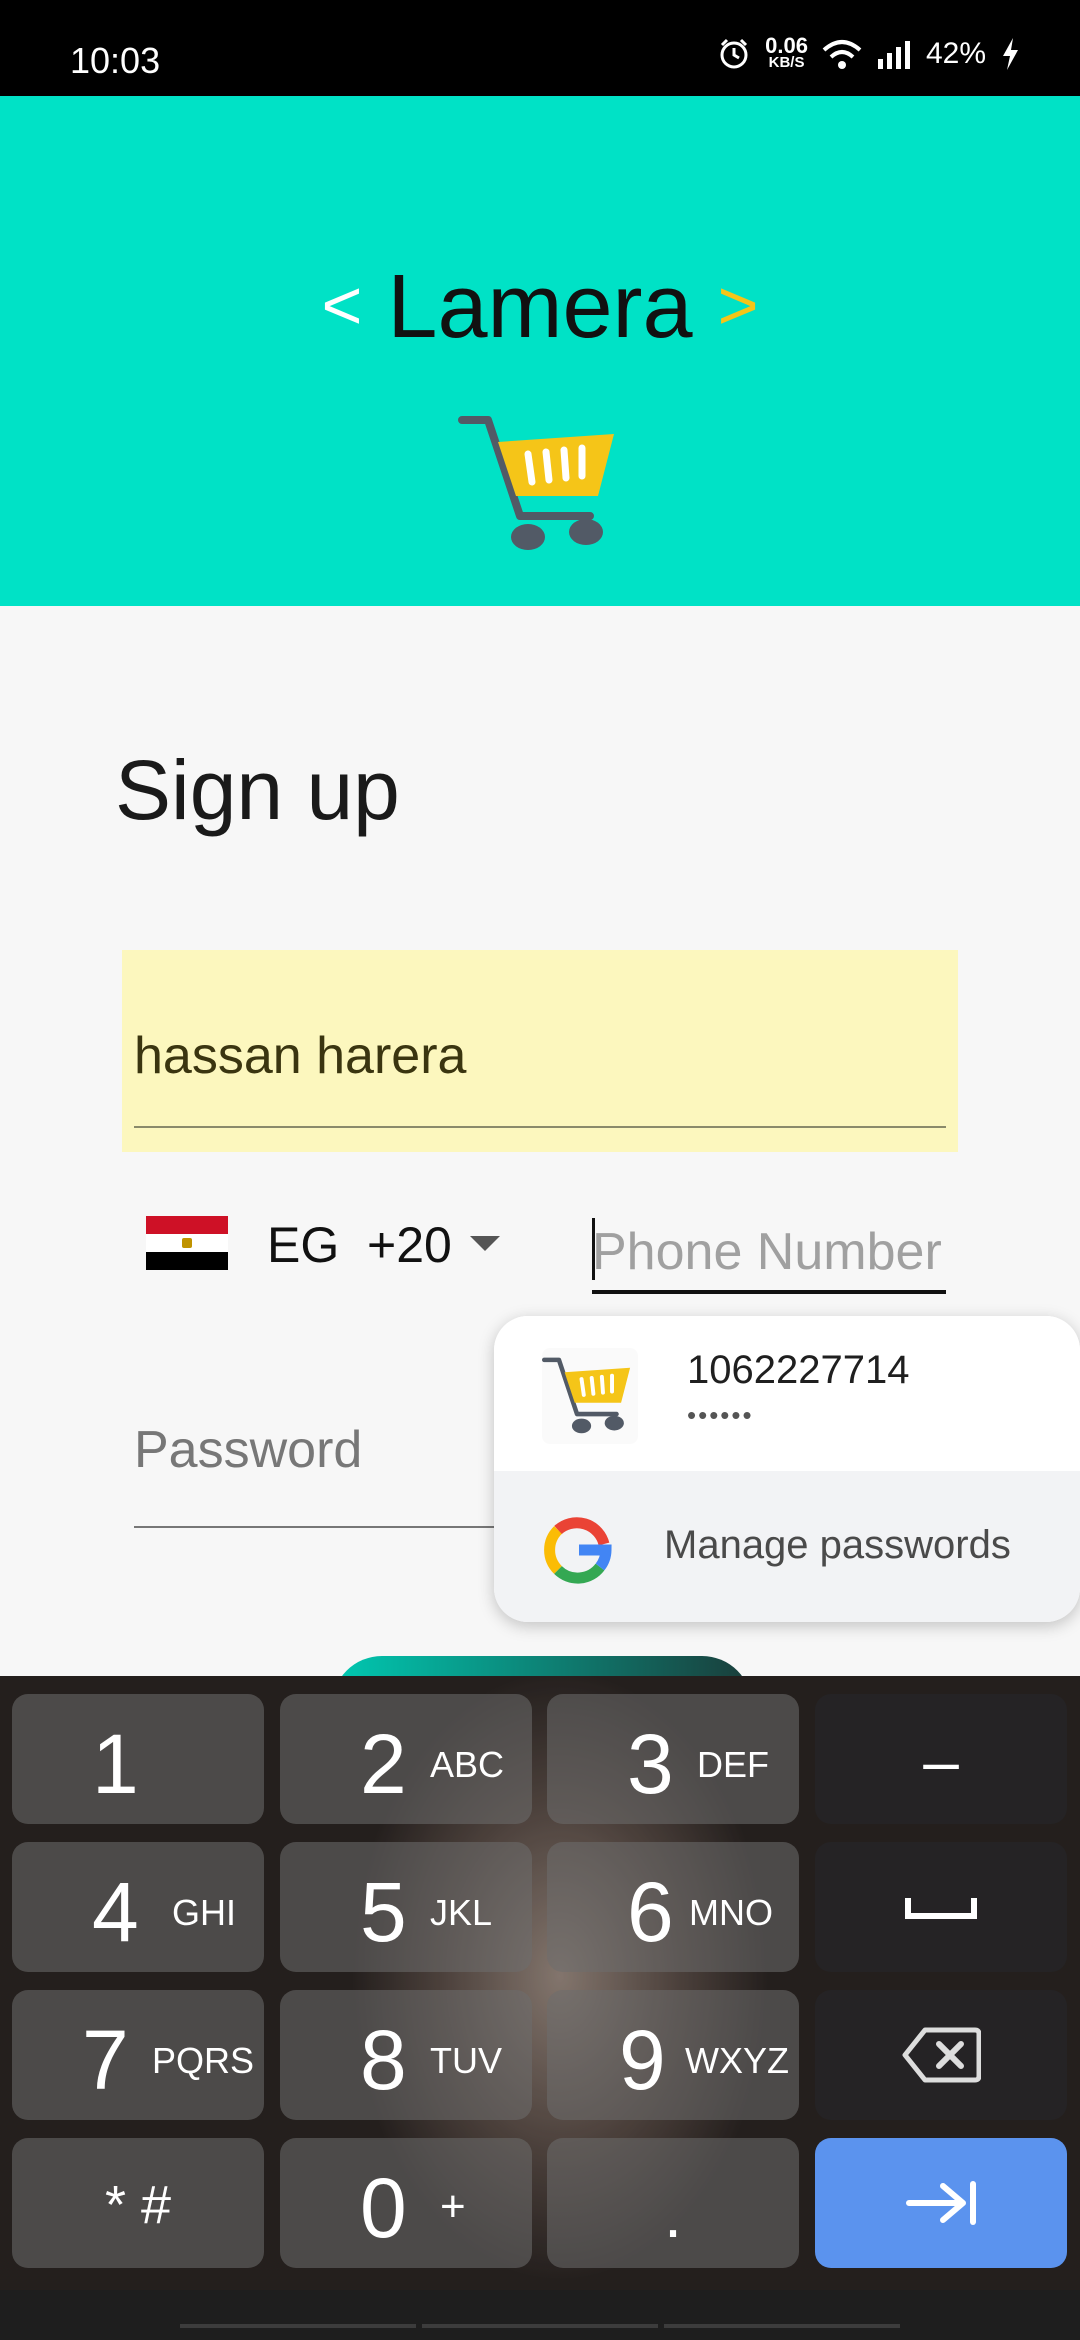 This screenshot has width=1080, height=2340. I want to click on key-minus: –, so click(941, 1759).